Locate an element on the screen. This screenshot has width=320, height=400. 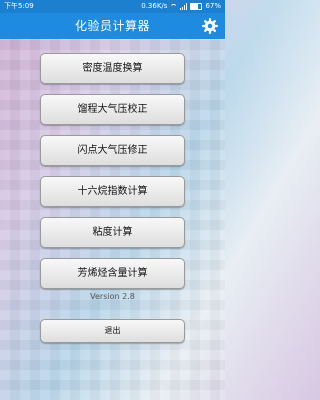
viscosity-button: 粘度计算 is located at coordinates (112, 232).